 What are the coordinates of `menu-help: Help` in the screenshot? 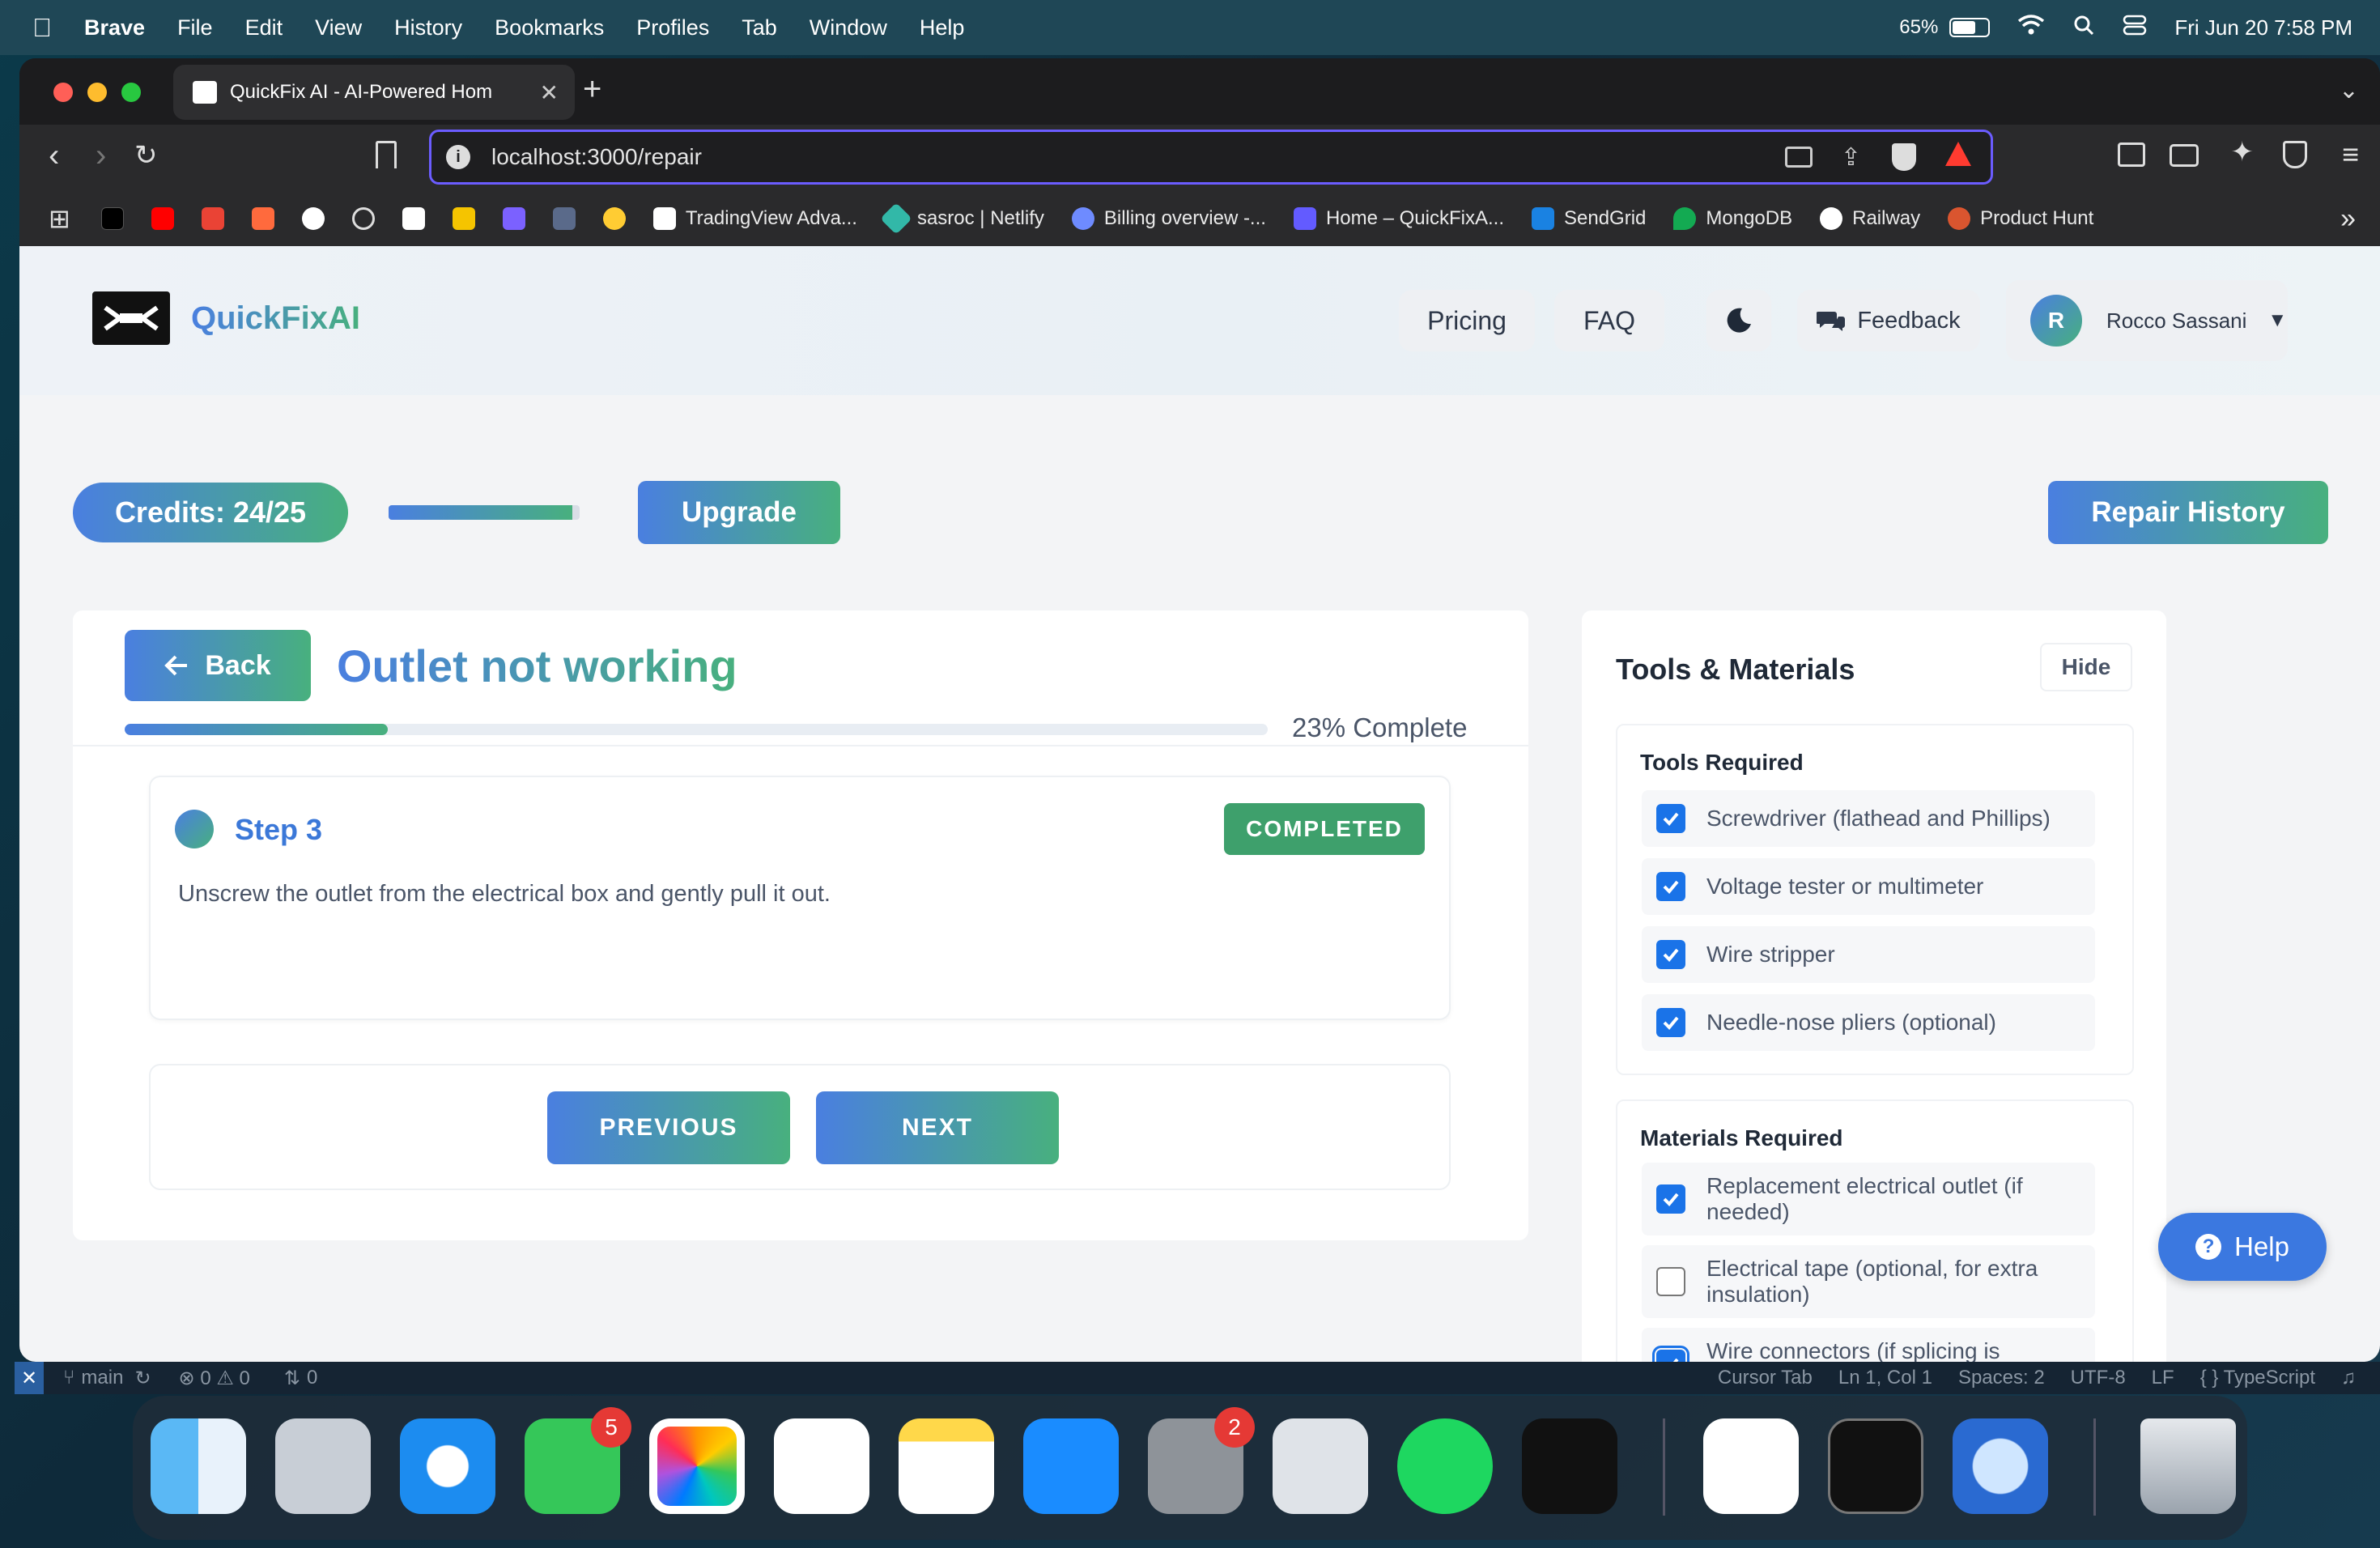 It's located at (942, 27).